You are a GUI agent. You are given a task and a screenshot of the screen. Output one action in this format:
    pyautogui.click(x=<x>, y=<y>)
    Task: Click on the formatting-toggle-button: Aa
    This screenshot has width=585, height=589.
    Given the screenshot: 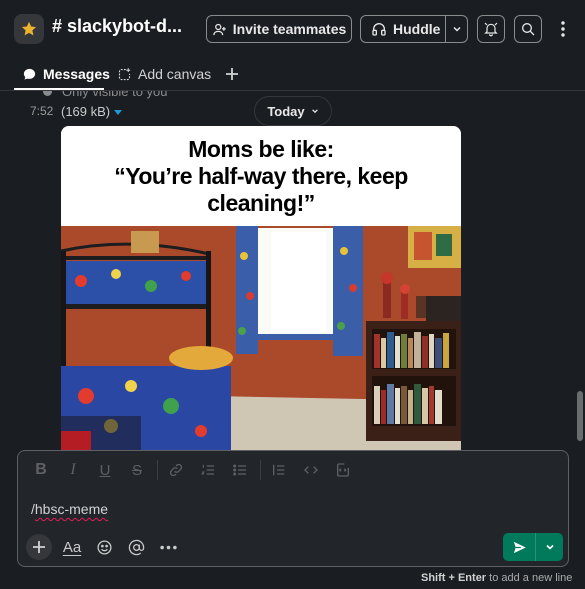 What is the action you would take?
    pyautogui.click(x=72, y=547)
    